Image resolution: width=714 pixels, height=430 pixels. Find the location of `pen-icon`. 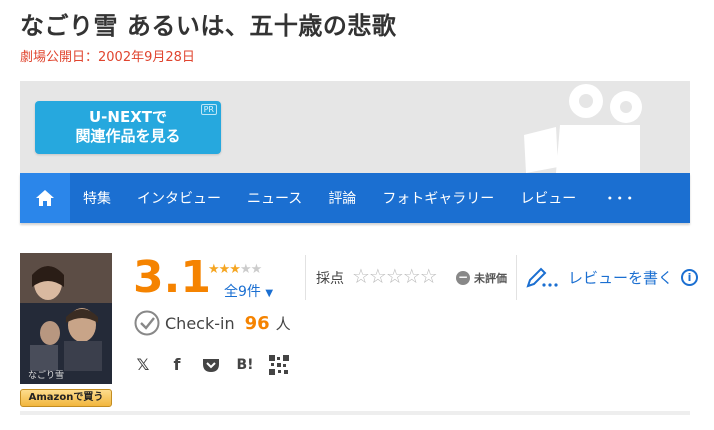

pen-icon is located at coordinates (542, 277).